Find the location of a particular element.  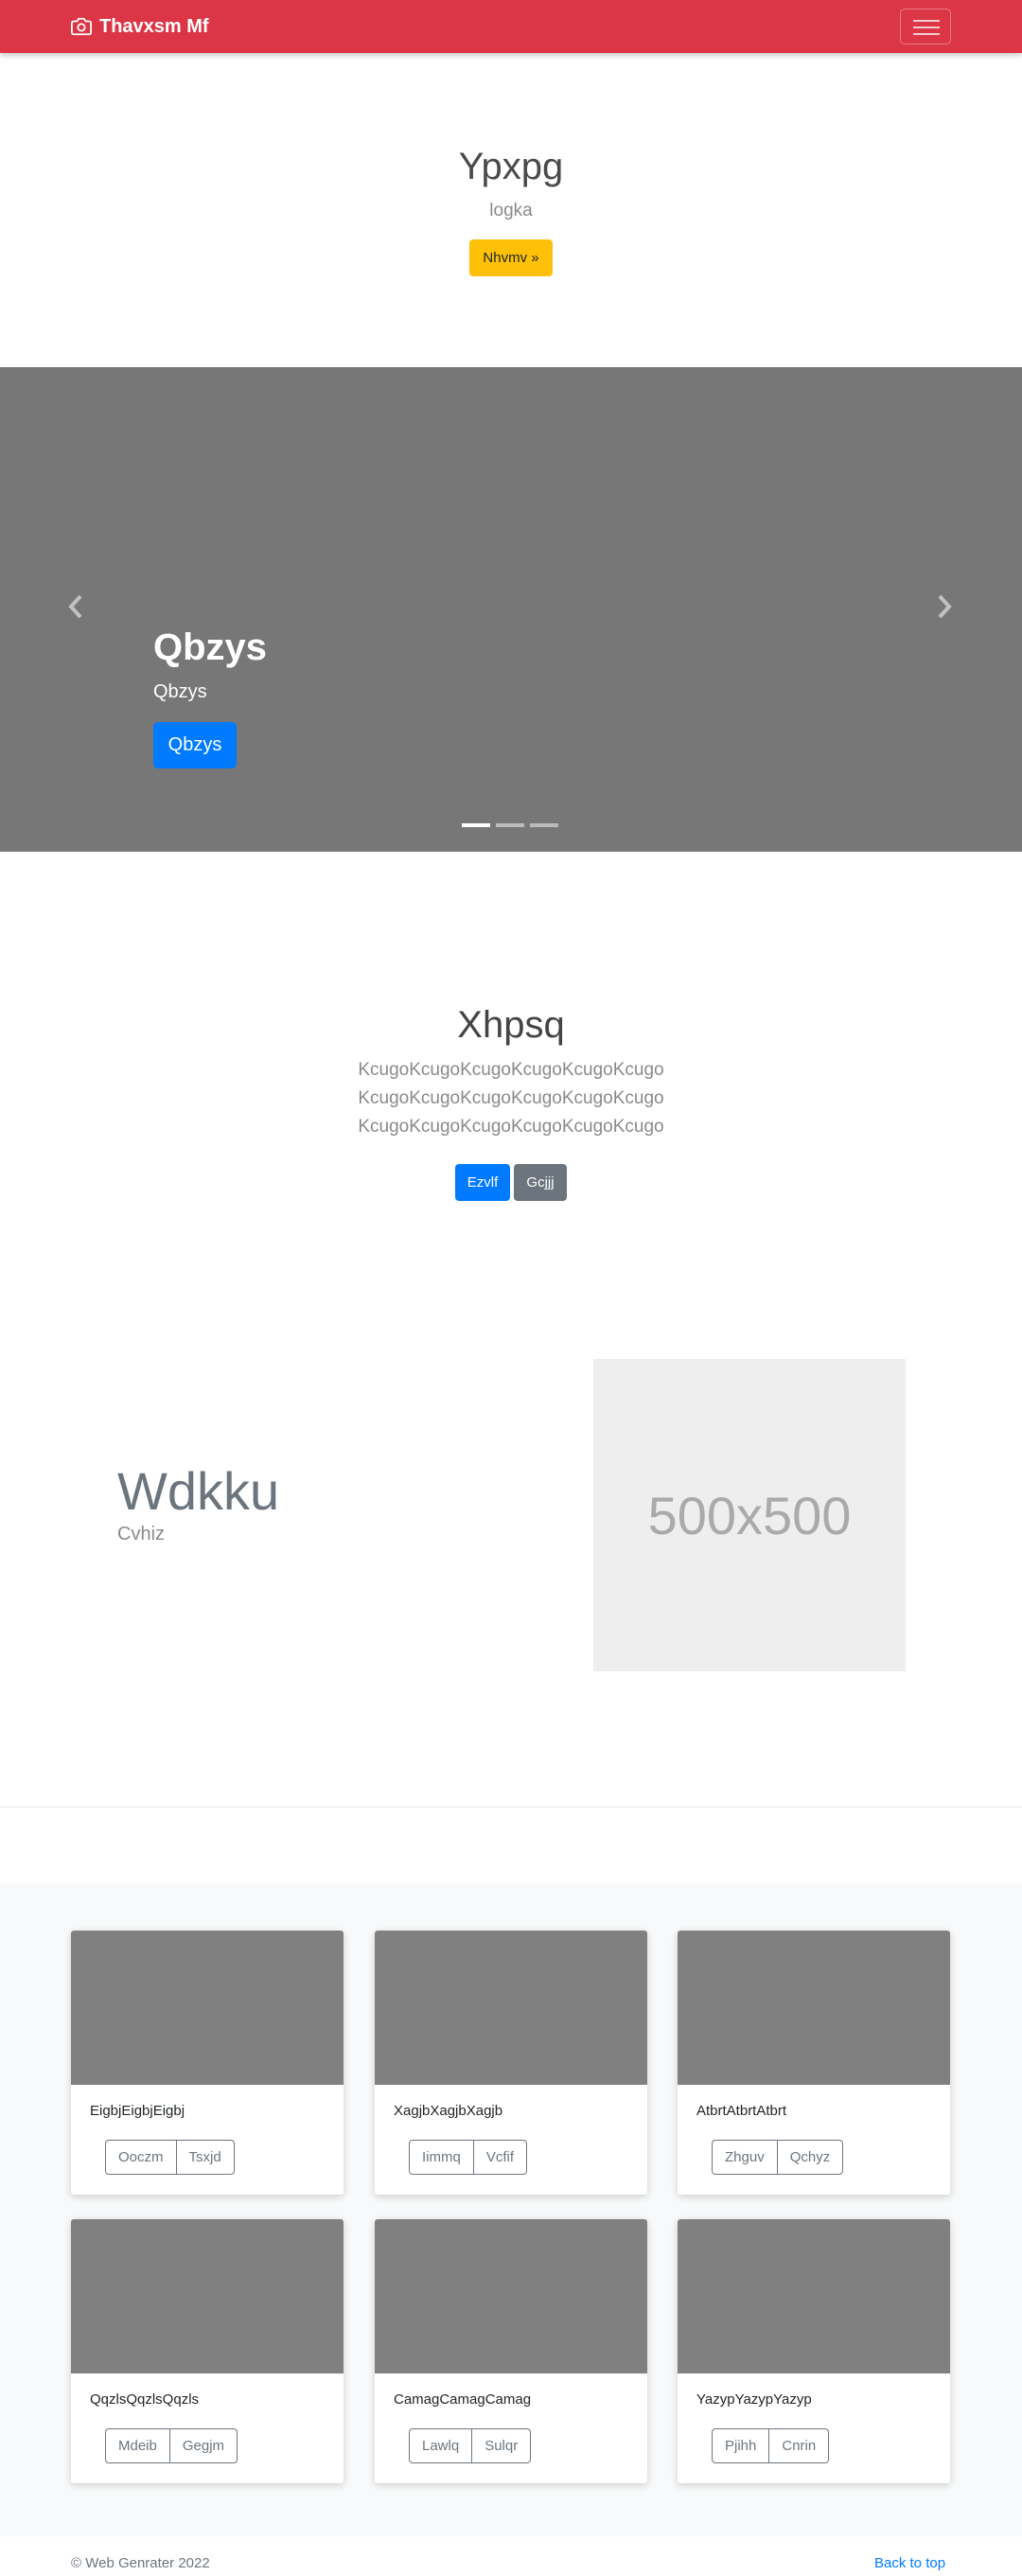

card: AtbrtAtbrtAtbrt Zhguv Qchyz is located at coordinates (814, 2063).